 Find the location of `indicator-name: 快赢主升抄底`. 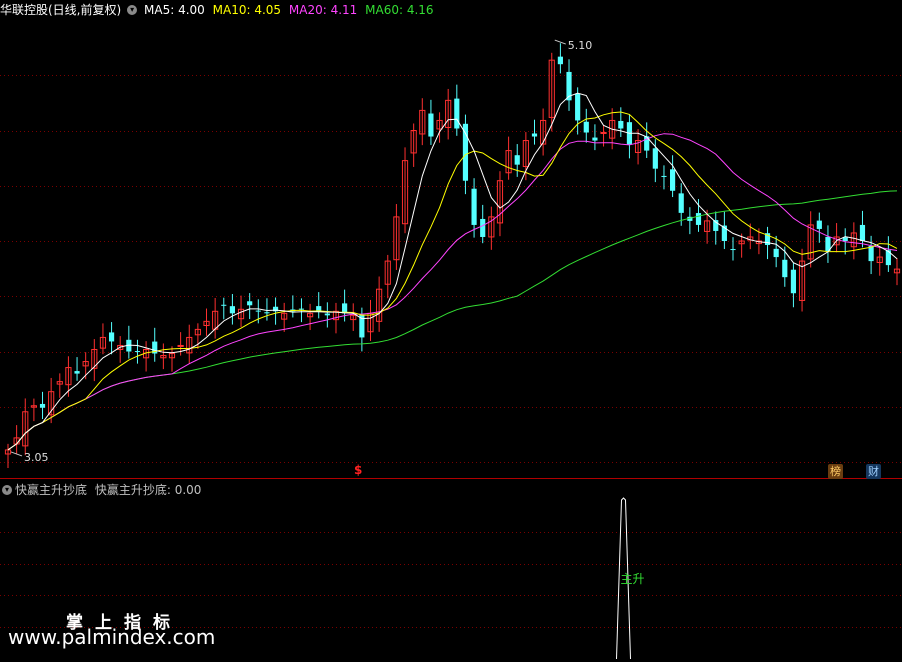

indicator-name: 快赢主升抄底 is located at coordinates (51, 490).